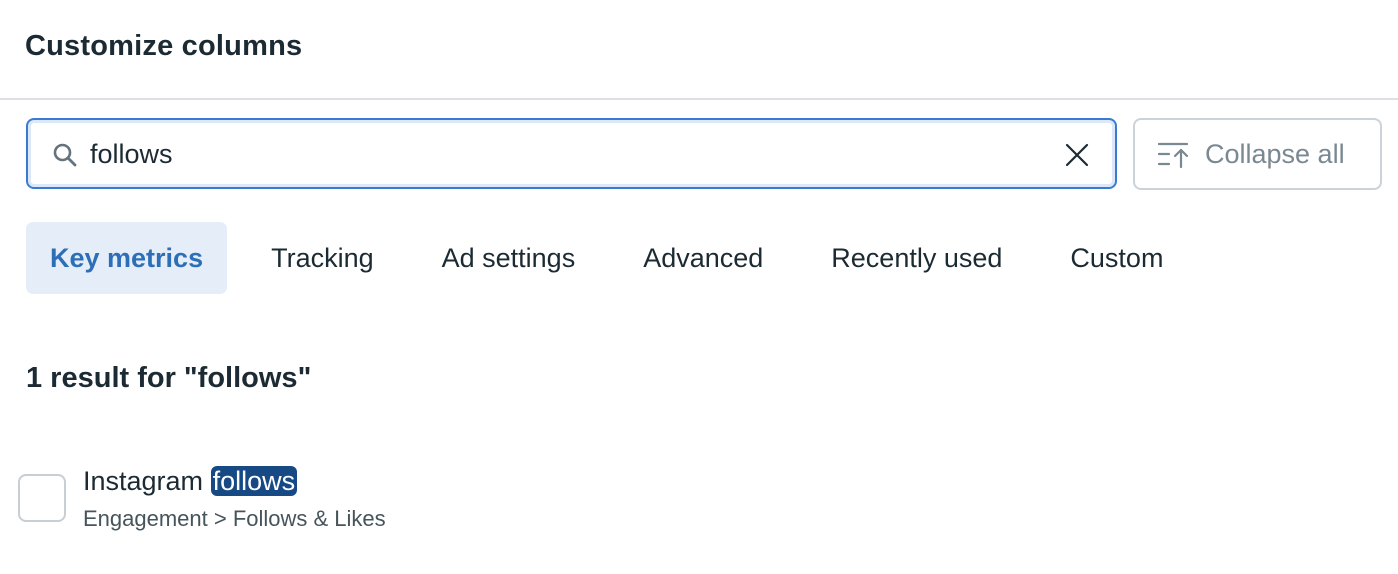 This screenshot has height=574, width=1398. I want to click on search-match-highlight: follows, so click(254, 481).